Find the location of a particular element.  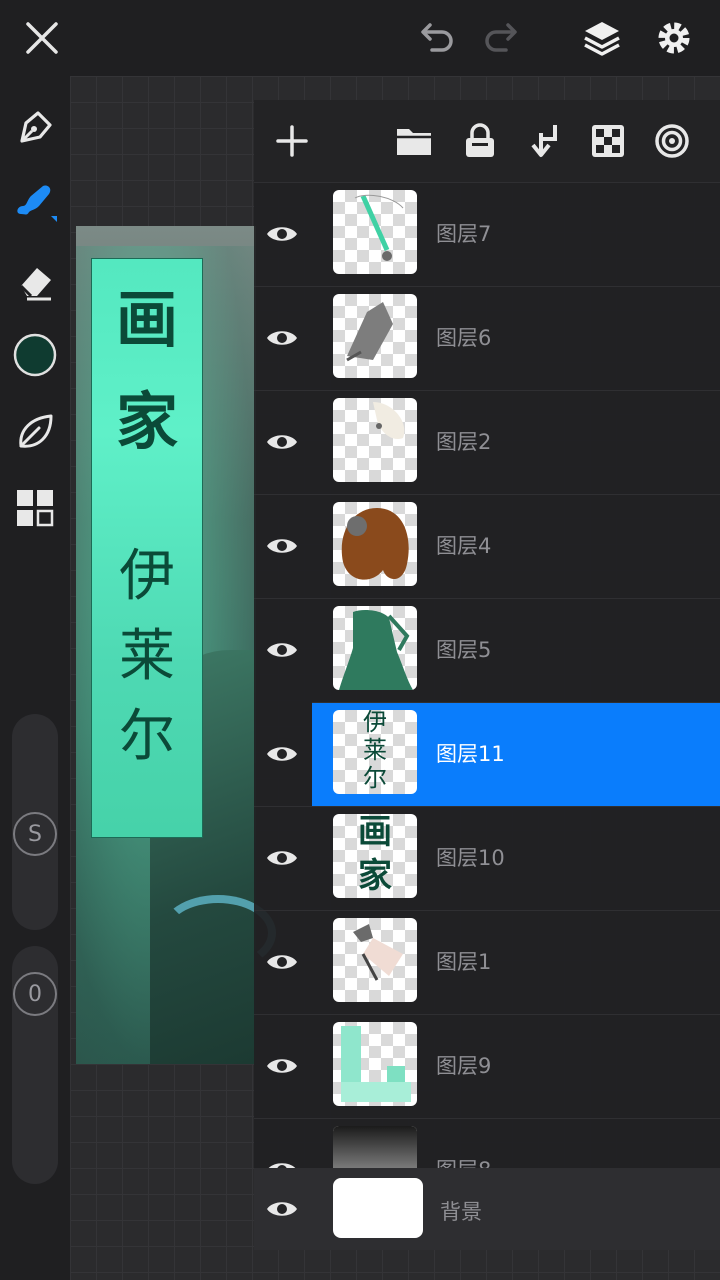

eraser-icon is located at coordinates (35, 282).